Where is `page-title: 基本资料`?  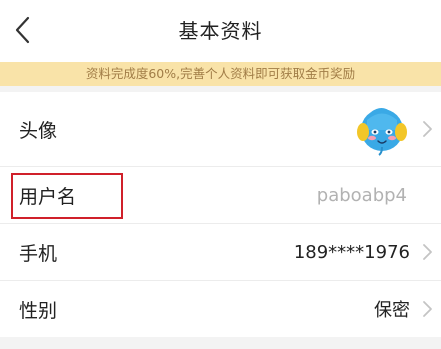 page-title: 基本资料 is located at coordinates (220, 31).